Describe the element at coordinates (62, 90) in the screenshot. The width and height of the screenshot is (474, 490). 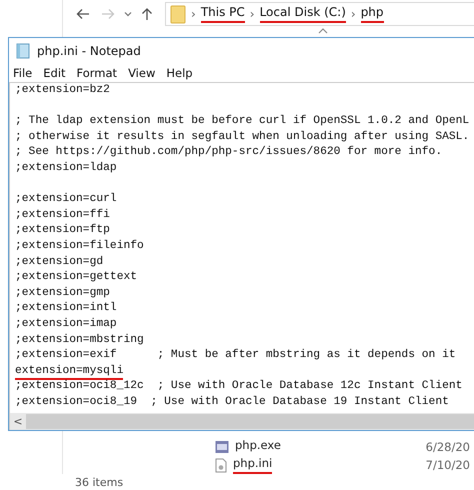
I see `code-line: ;extension=bz2` at that location.